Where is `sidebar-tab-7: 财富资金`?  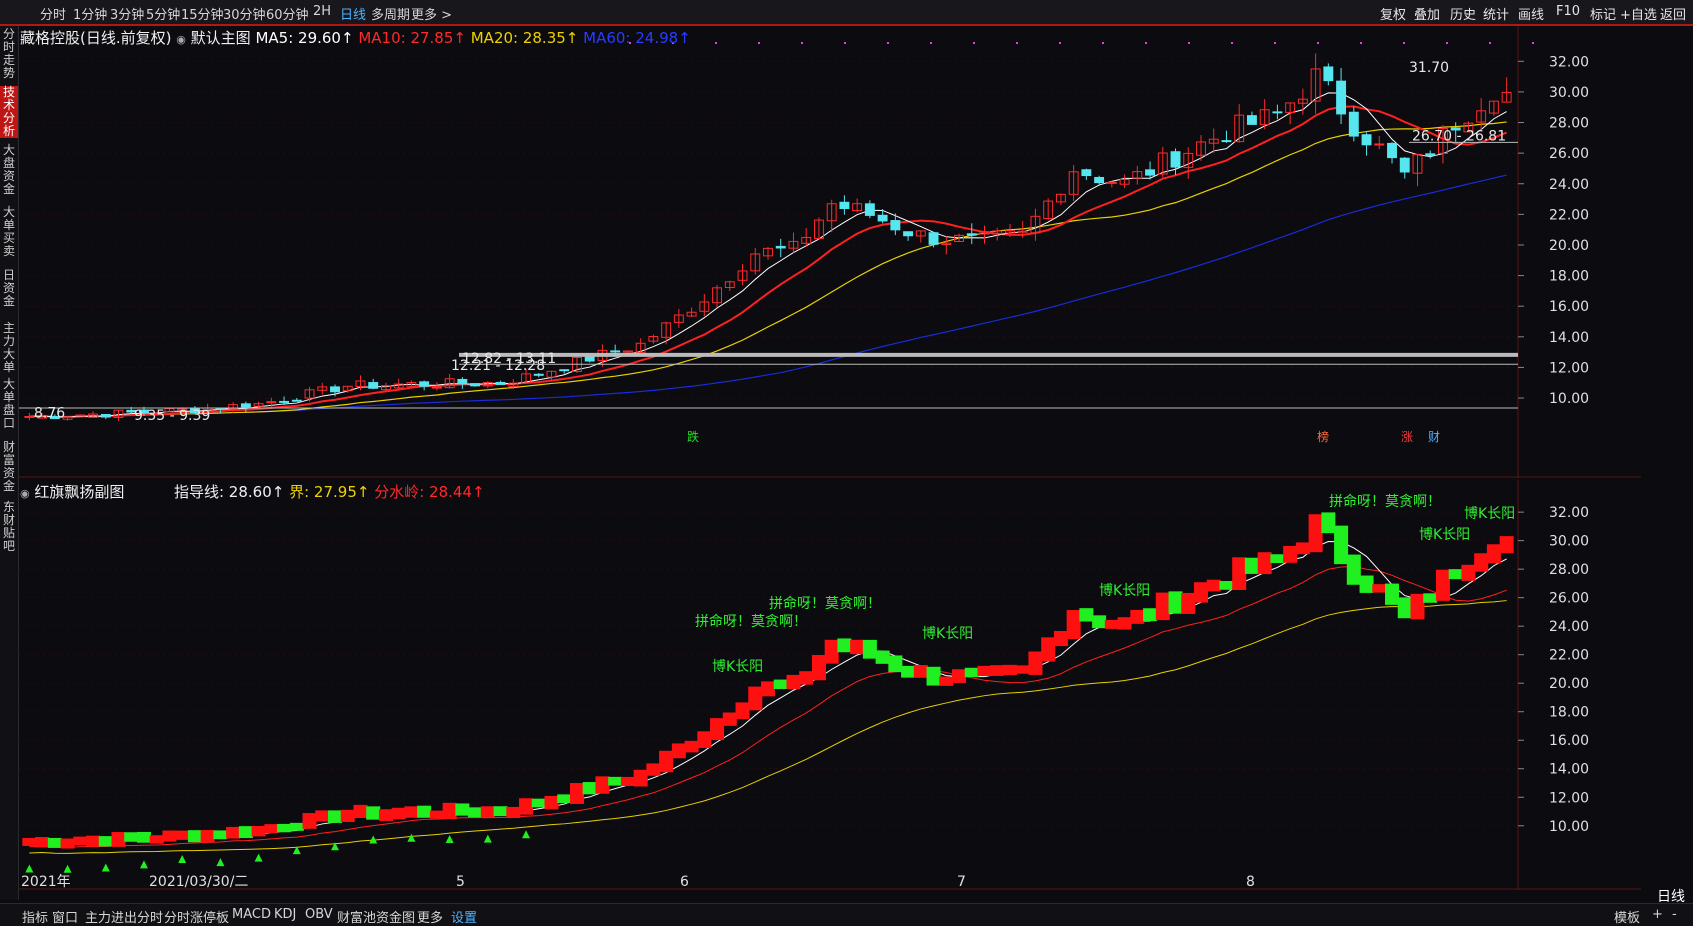 sidebar-tab-7: 财富资金 is located at coordinates (9, 469).